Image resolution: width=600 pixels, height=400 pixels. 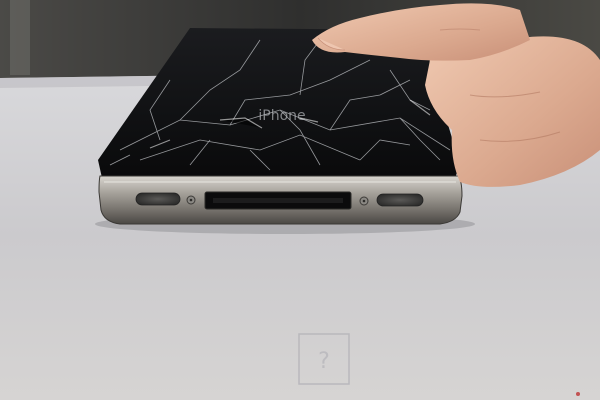 I want to click on embossed-glyph: ?, so click(x=324, y=361).